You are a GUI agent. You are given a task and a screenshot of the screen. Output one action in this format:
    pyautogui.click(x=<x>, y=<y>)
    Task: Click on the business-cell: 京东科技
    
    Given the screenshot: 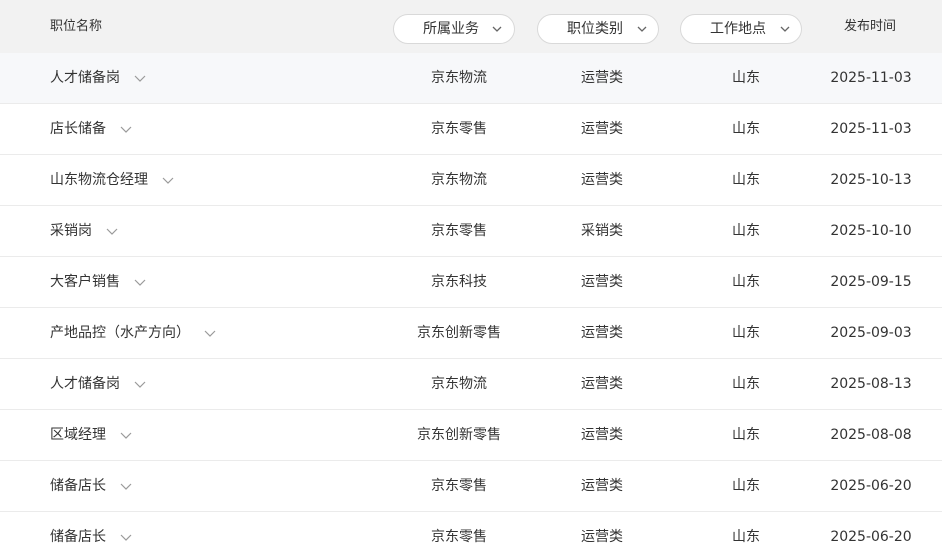 What is the action you would take?
    pyautogui.click(x=459, y=282)
    